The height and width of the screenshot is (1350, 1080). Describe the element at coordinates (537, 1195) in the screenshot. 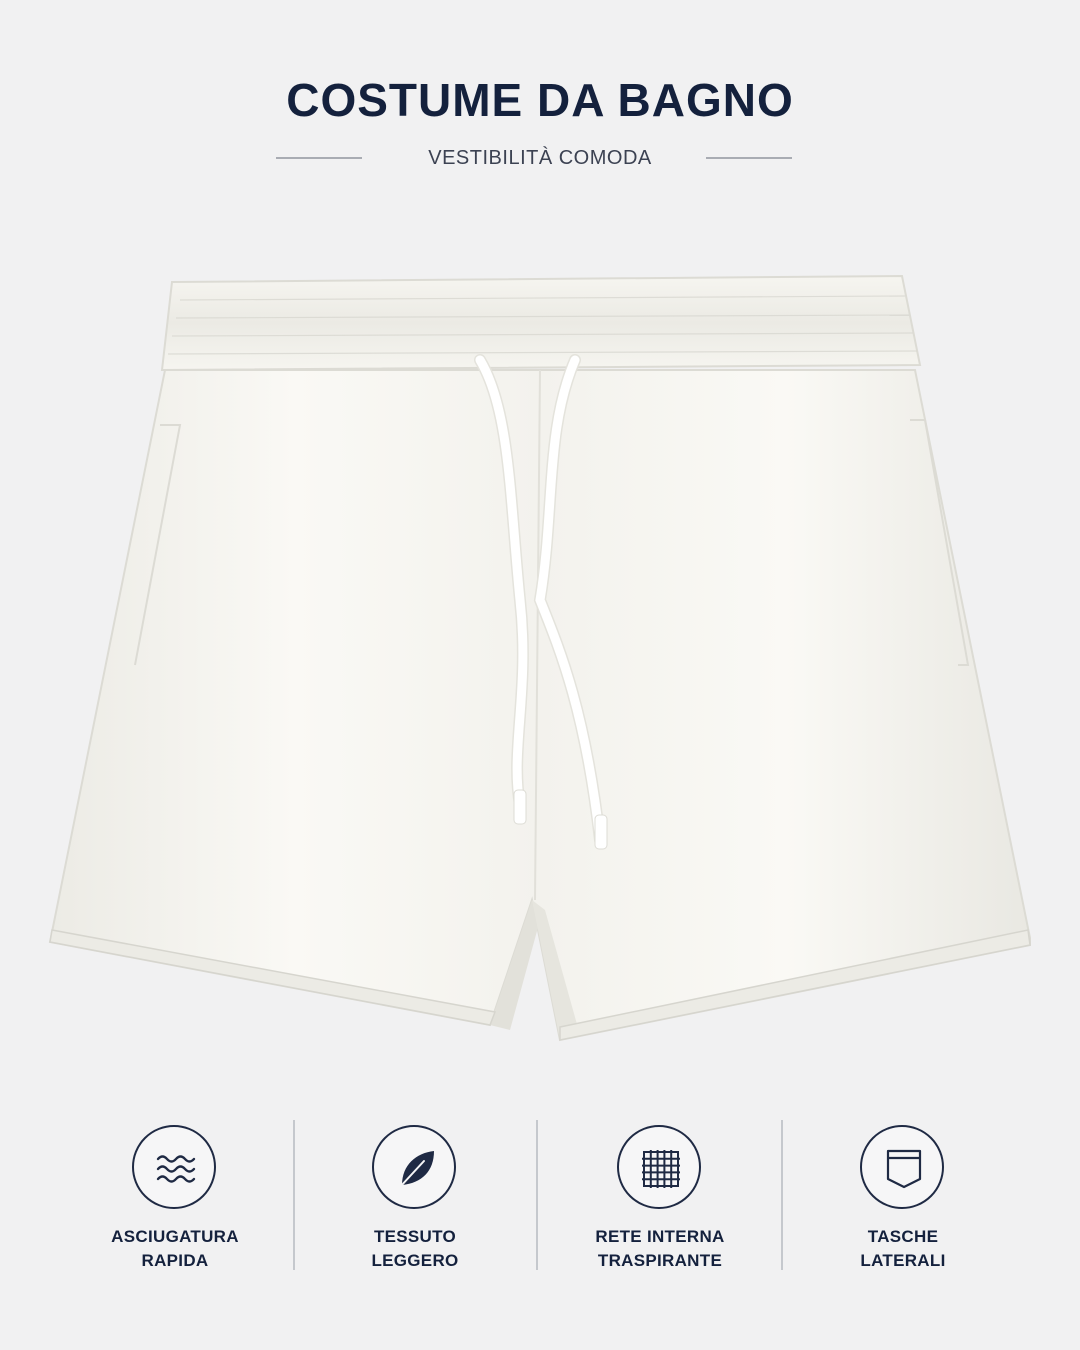

I see `feature-divider` at that location.